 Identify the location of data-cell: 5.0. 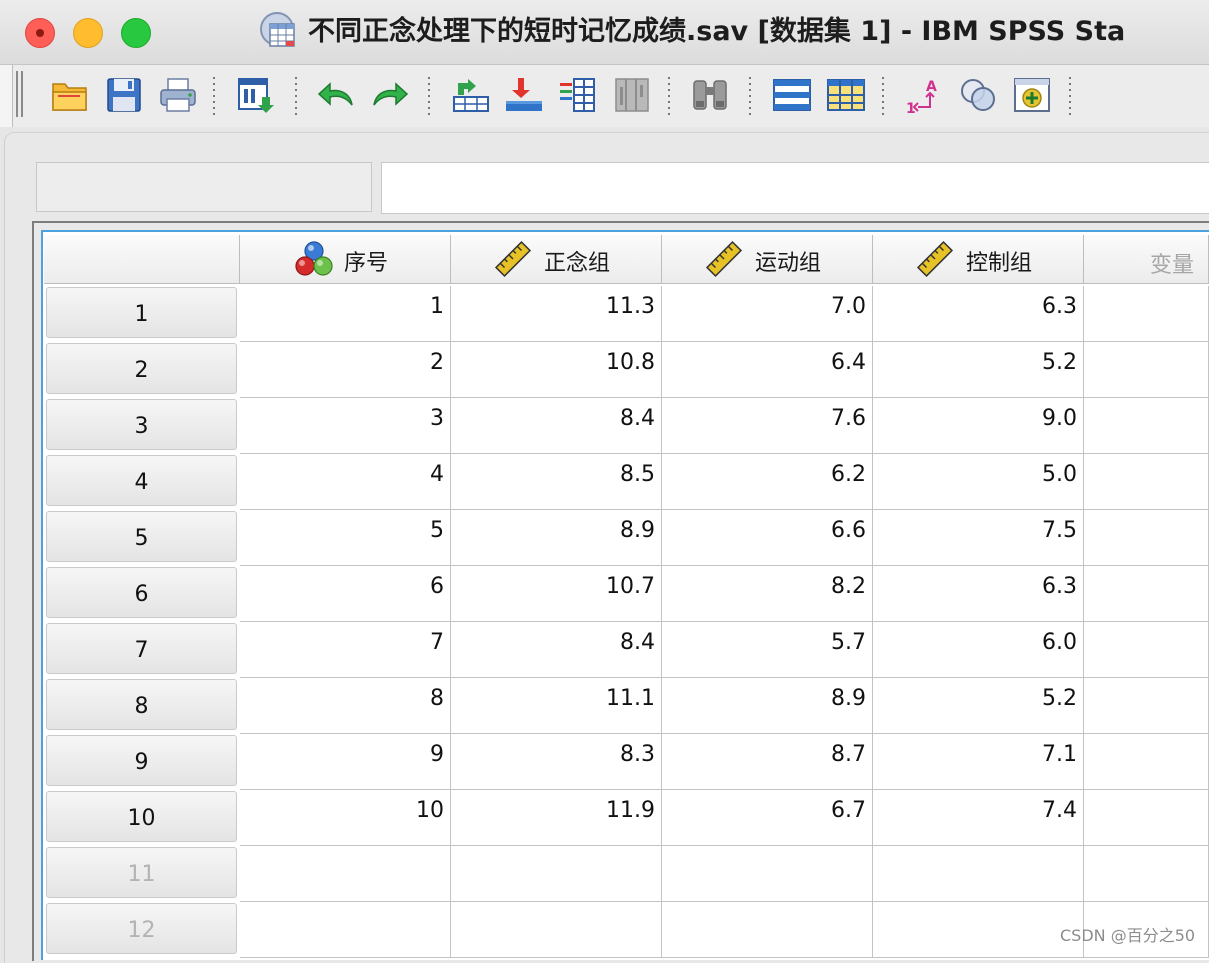
(978, 482).